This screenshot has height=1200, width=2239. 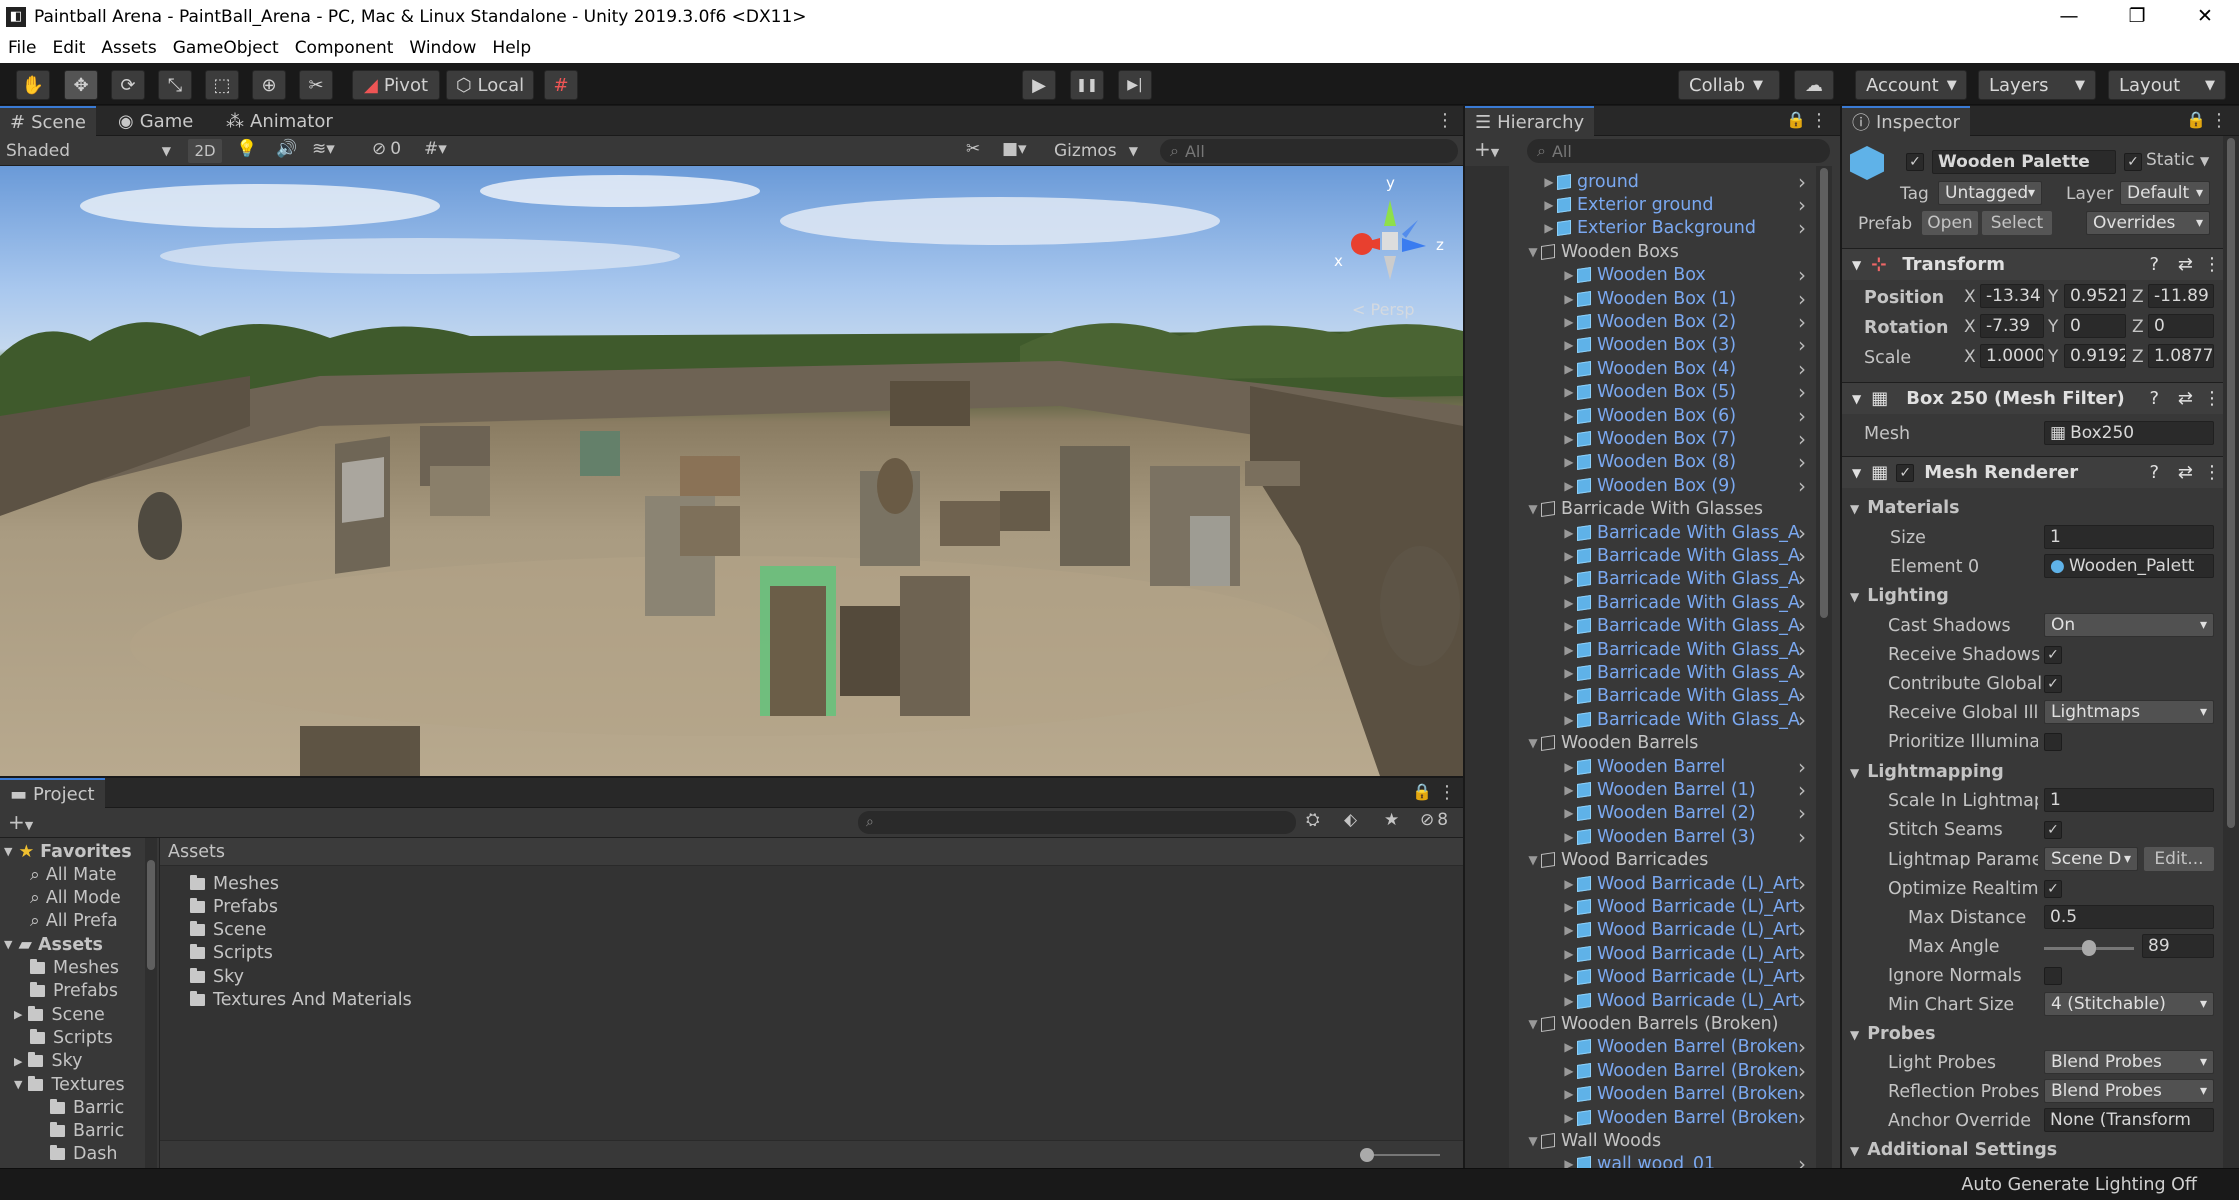 I want to click on menu-help: Help, so click(x=511, y=48).